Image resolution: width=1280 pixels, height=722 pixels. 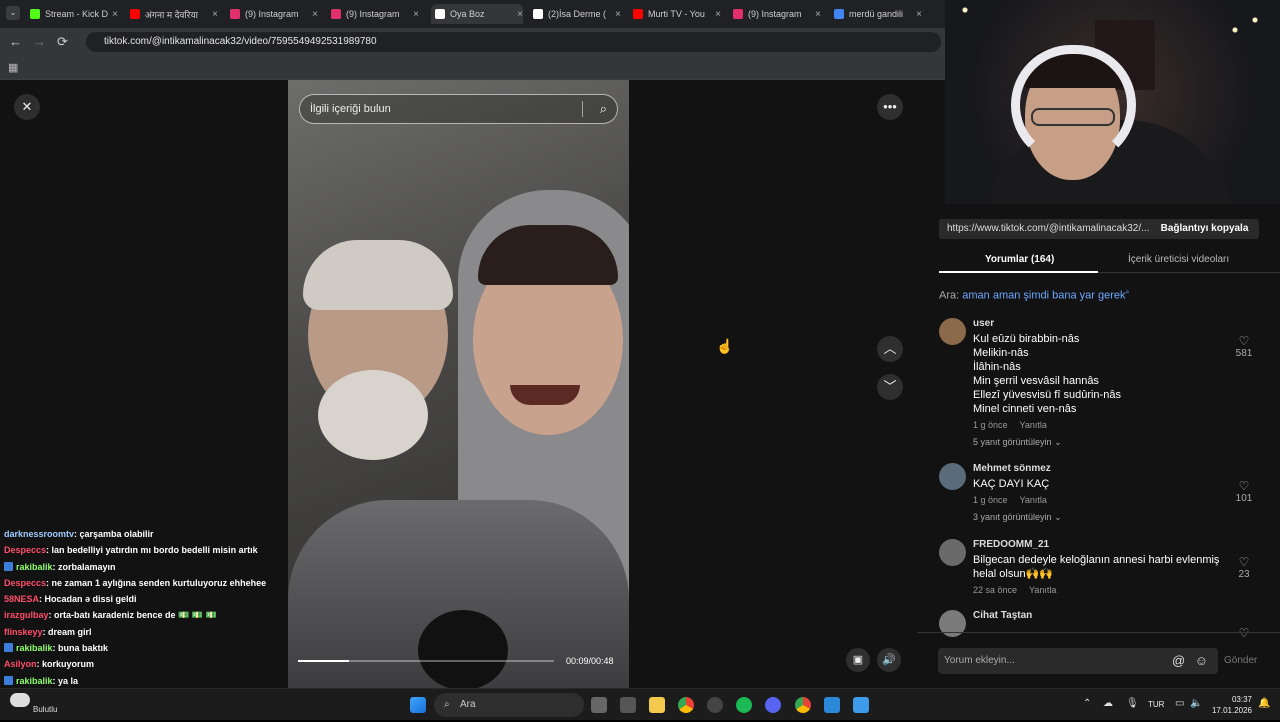 I want to click on browser-tab: Stream - Kick D ×, so click(x=74, y=14).